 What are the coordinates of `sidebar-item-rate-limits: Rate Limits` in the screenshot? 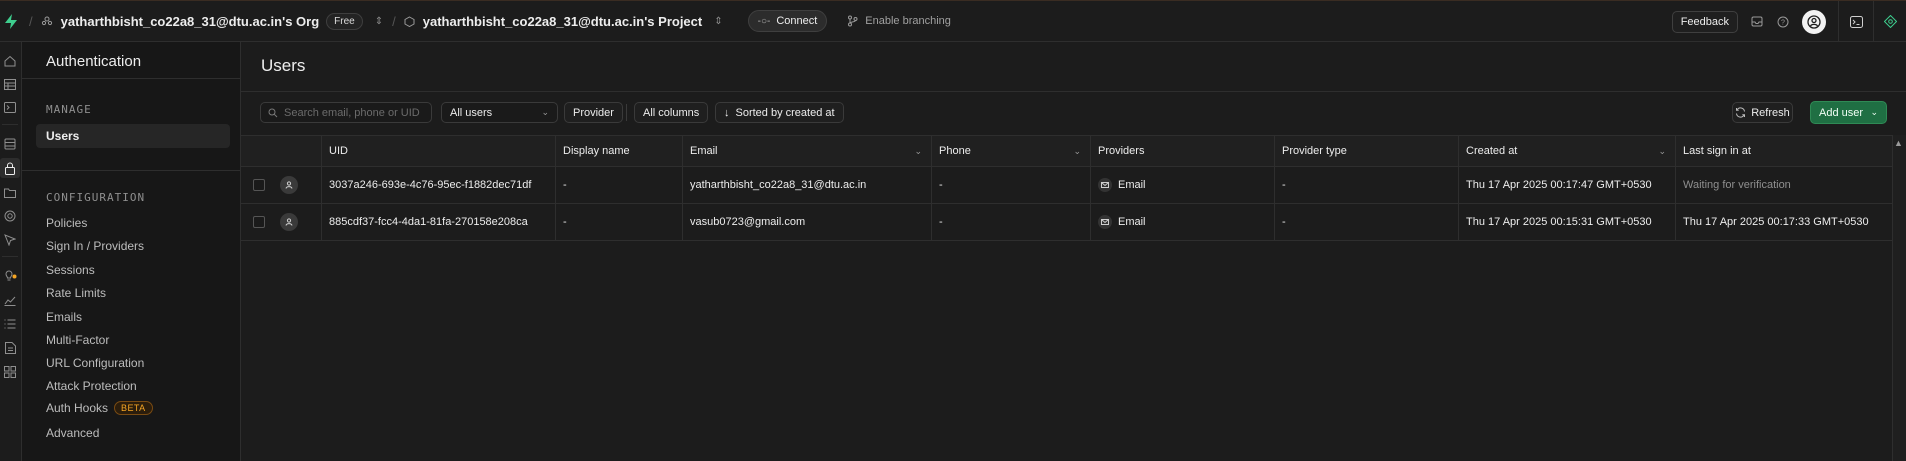 It's located at (76, 293).